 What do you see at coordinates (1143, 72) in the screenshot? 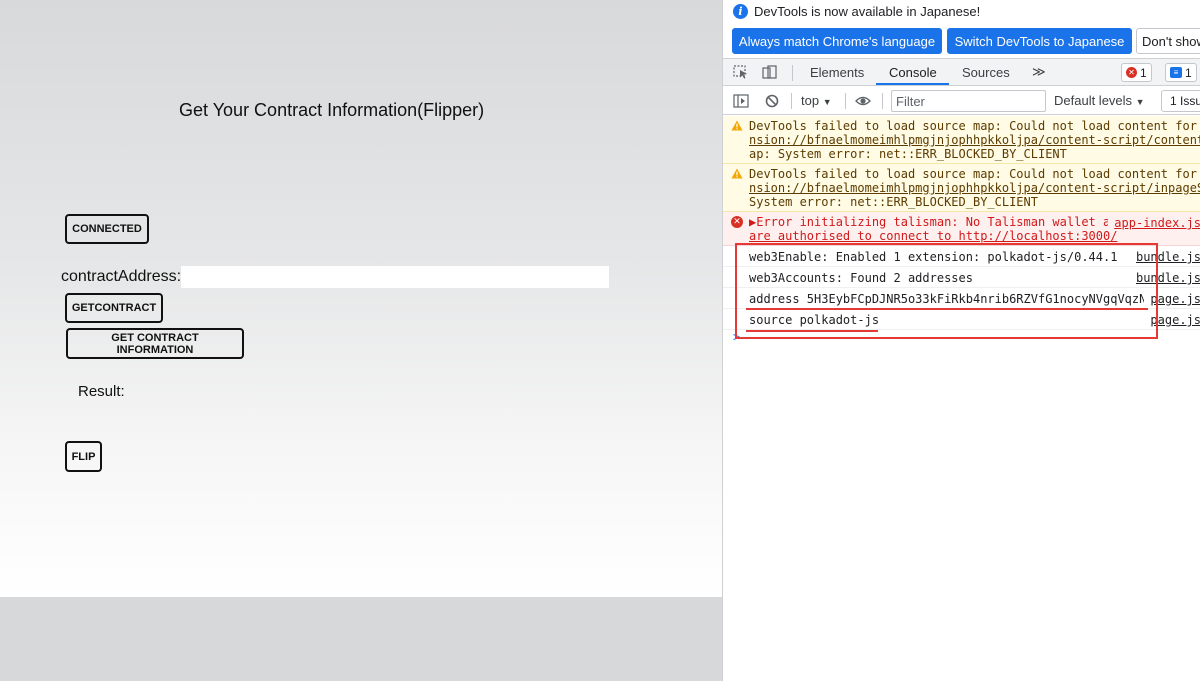
I see `error-count: 1` at bounding box center [1143, 72].